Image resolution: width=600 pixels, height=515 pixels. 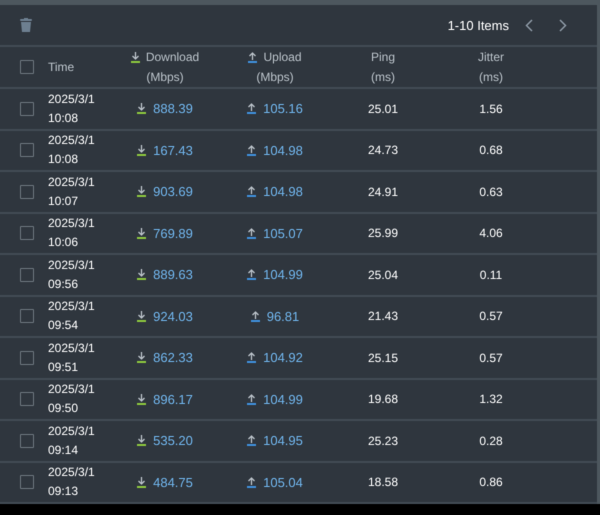 What do you see at coordinates (173, 108) in the screenshot?
I see `download-value: 888.39` at bounding box center [173, 108].